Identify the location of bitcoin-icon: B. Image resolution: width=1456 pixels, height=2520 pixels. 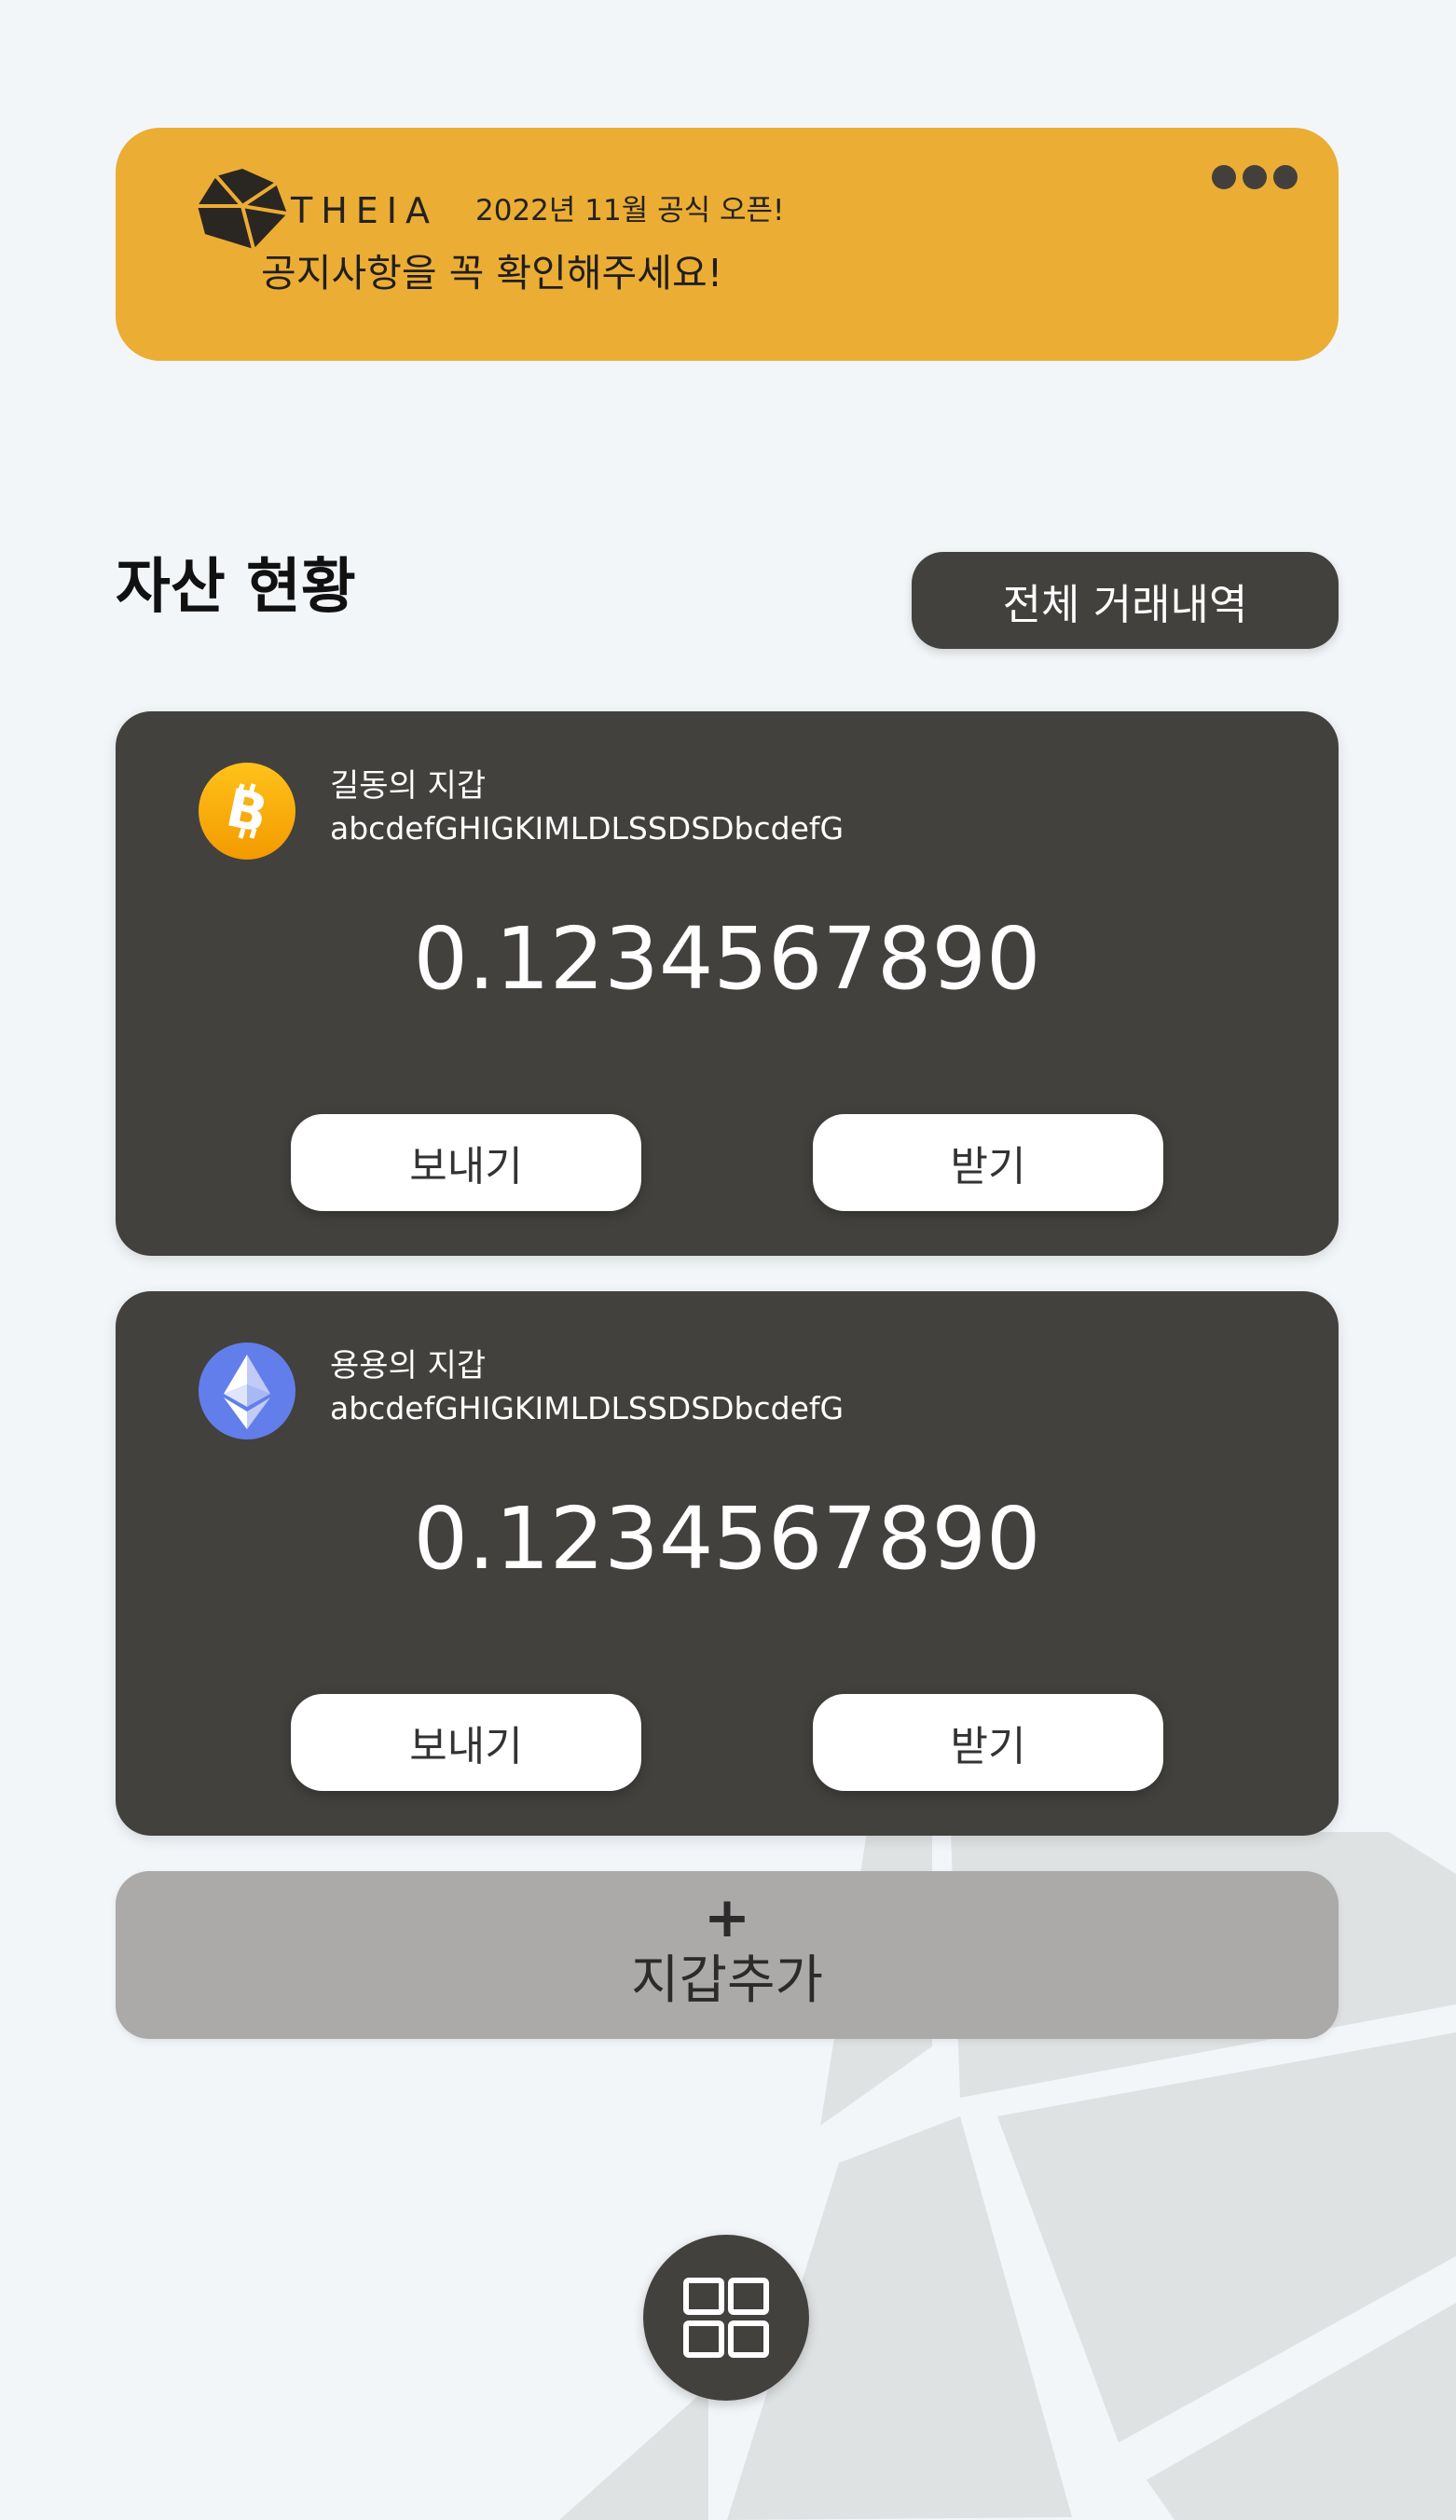
(247, 811).